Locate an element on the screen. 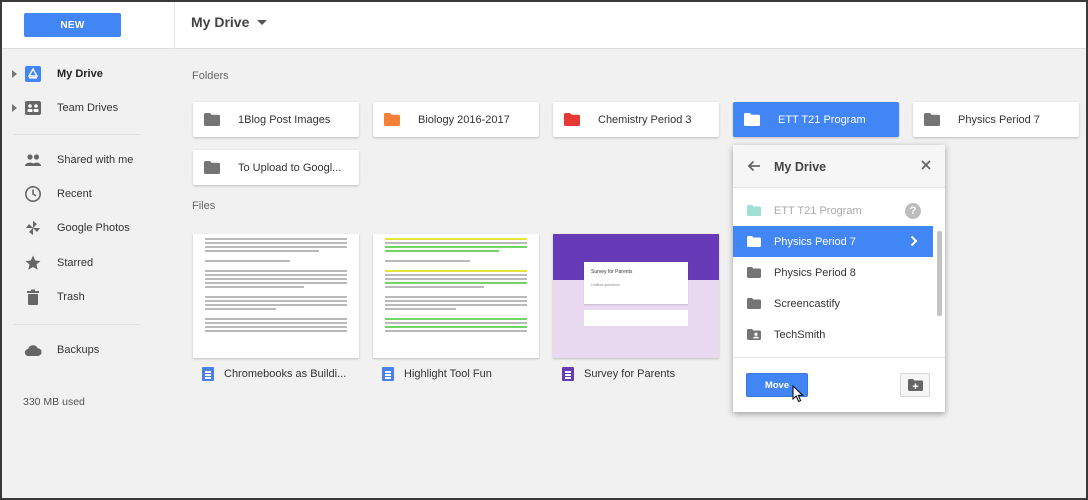  dialog-folder-row: Physics Period 8 is located at coordinates (833, 272).